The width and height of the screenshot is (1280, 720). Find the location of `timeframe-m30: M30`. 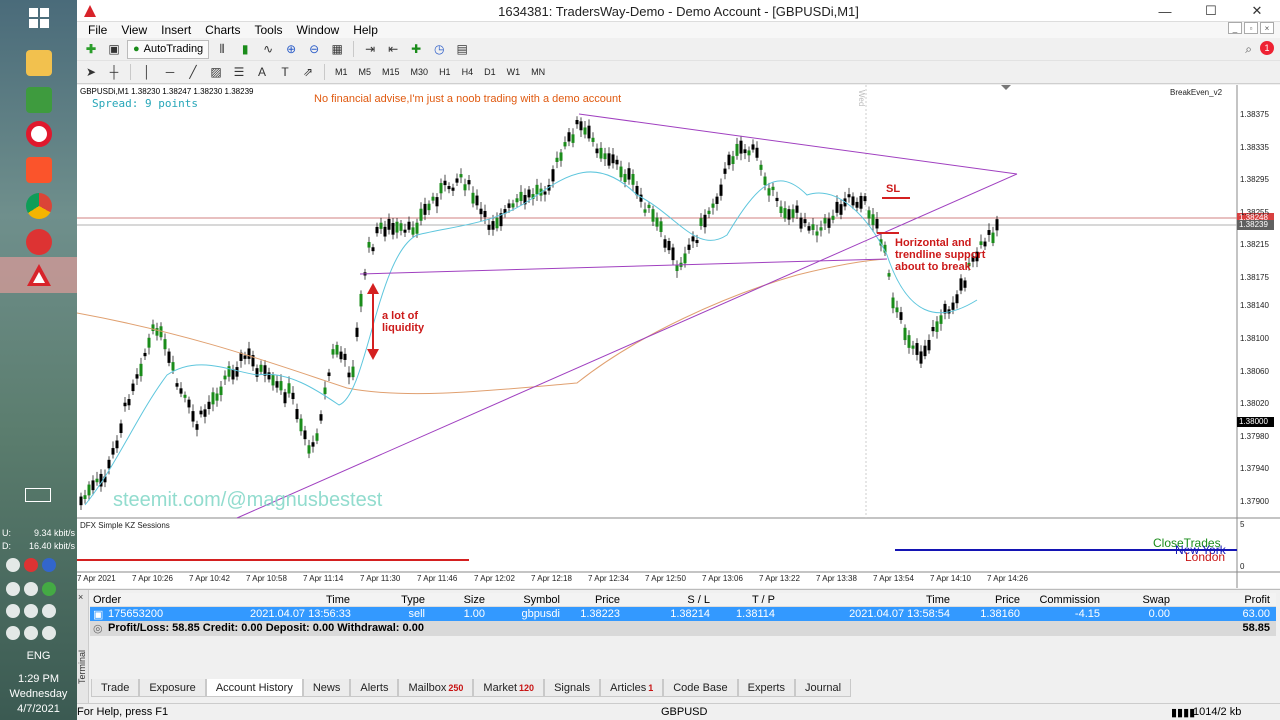

timeframe-m30: M30 is located at coordinates (420, 72).